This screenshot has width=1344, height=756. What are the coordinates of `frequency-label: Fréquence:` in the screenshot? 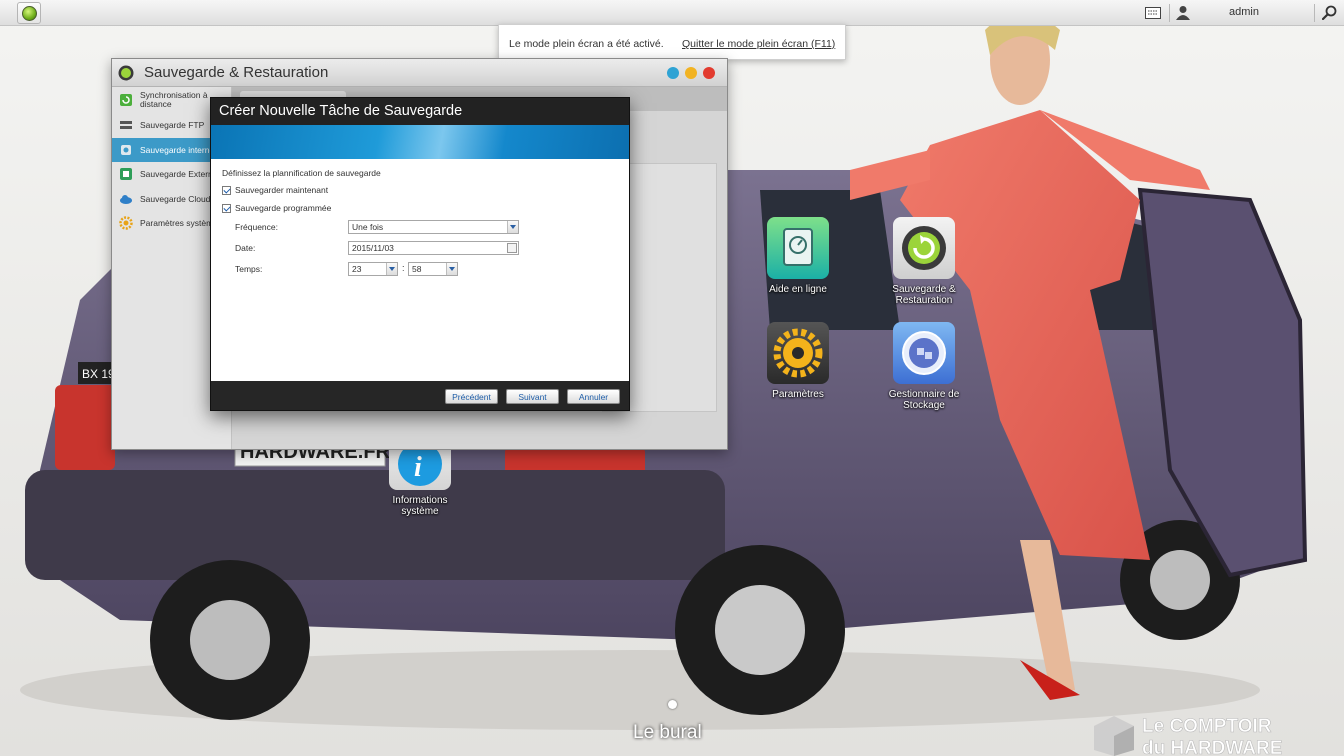 It's located at (256, 227).